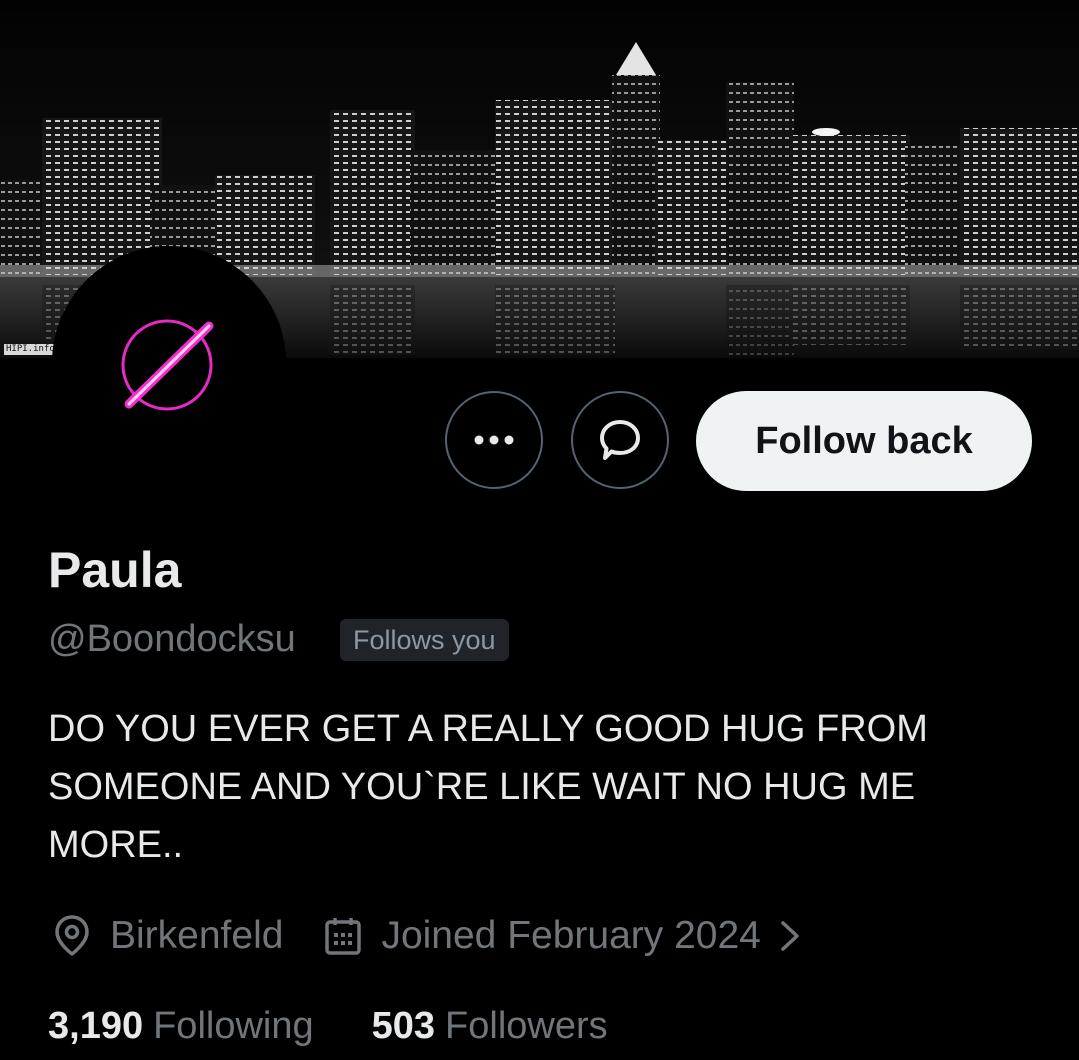 The height and width of the screenshot is (1060, 1079). I want to click on profile-handle: @Boondocksu, so click(172, 639).